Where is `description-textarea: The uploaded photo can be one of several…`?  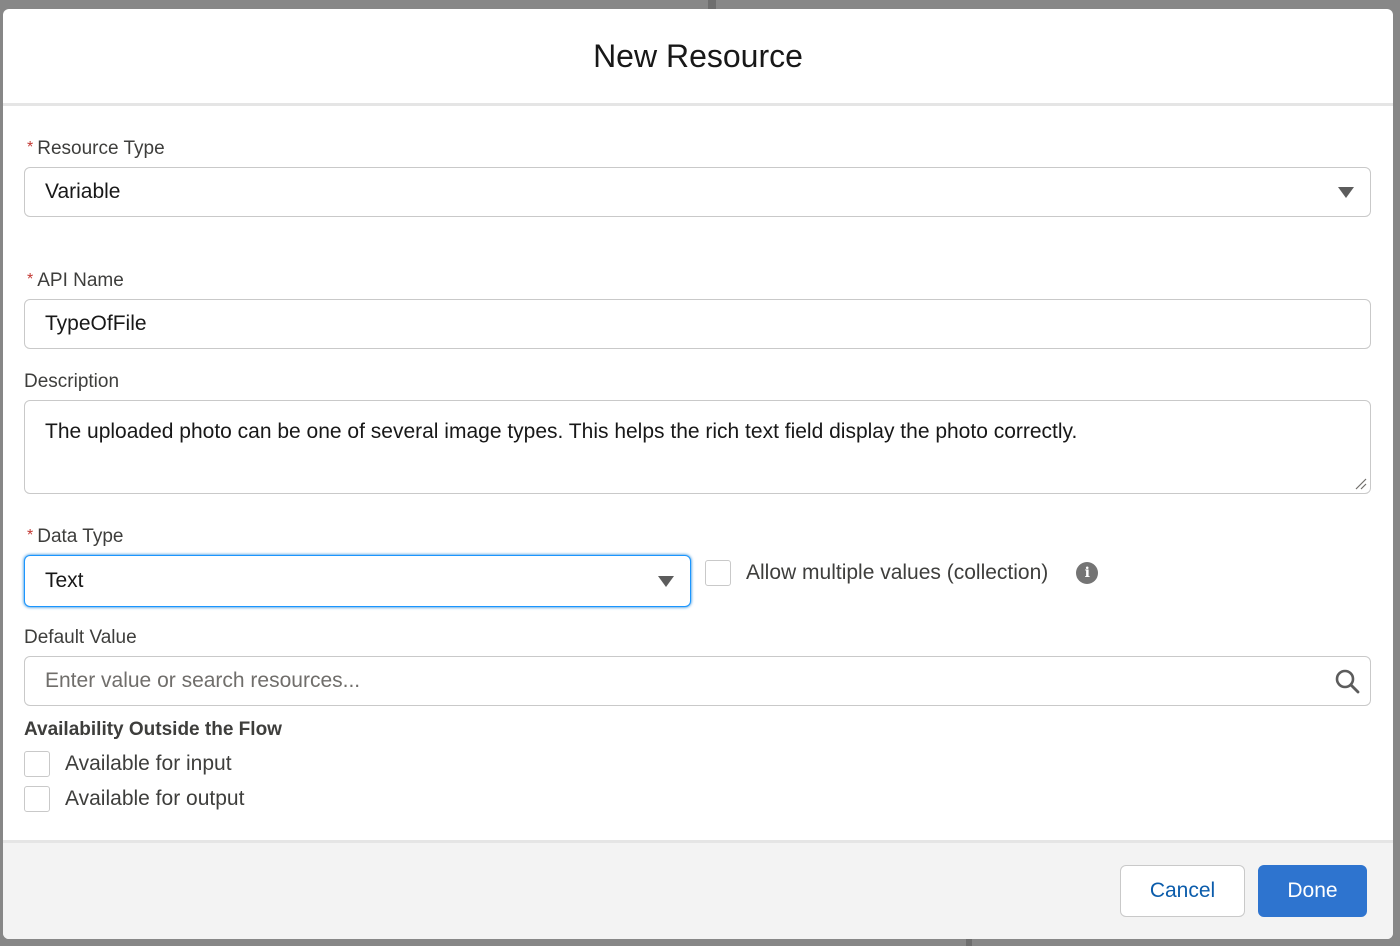 description-textarea: The uploaded photo can be one of several… is located at coordinates (697, 447).